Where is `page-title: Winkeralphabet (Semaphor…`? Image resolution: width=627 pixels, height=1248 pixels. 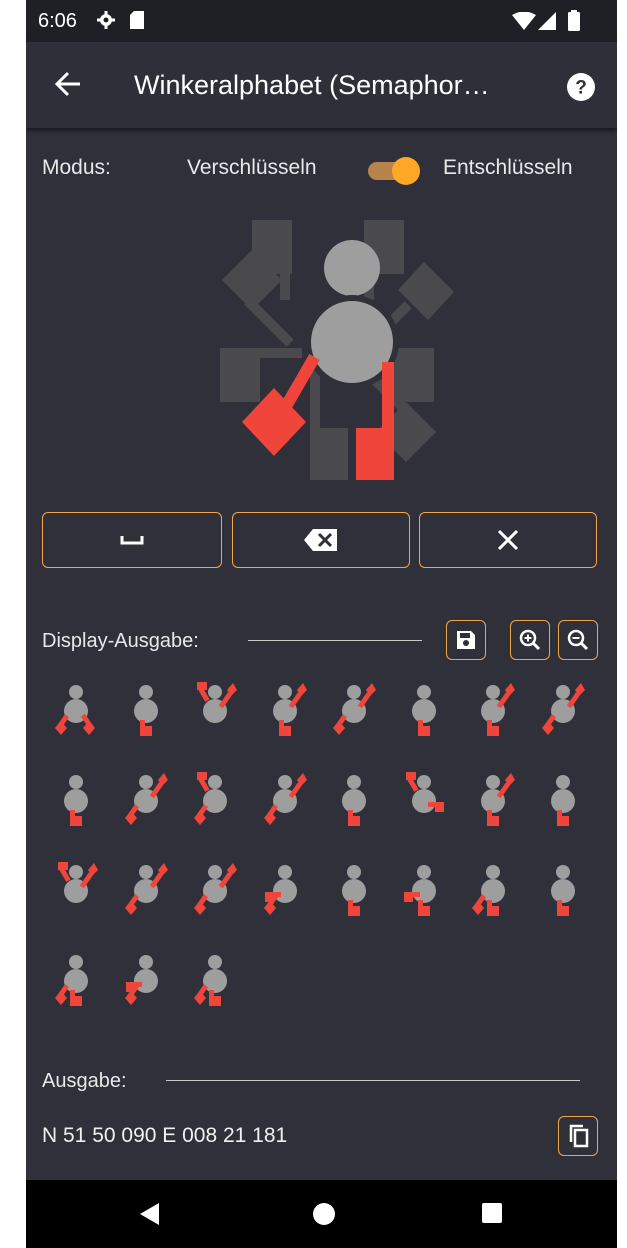
page-title: Winkeralphabet (Semaphor… is located at coordinates (312, 85).